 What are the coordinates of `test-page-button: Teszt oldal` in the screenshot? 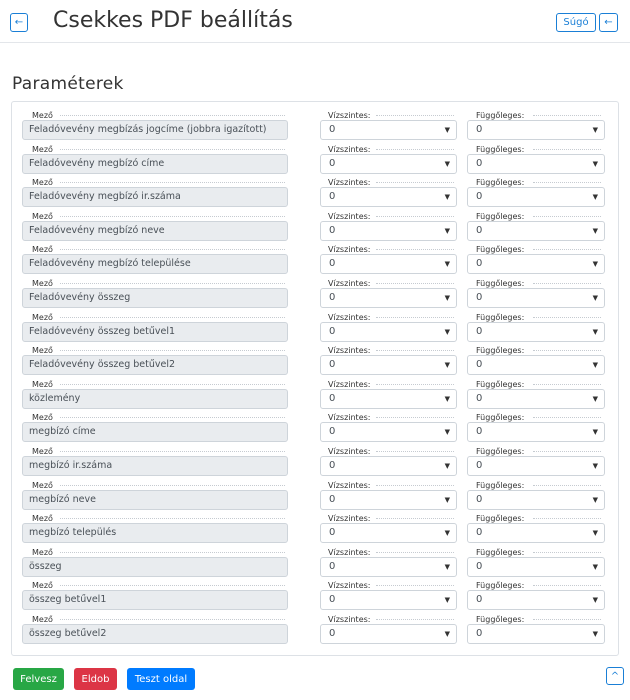 It's located at (161, 679).